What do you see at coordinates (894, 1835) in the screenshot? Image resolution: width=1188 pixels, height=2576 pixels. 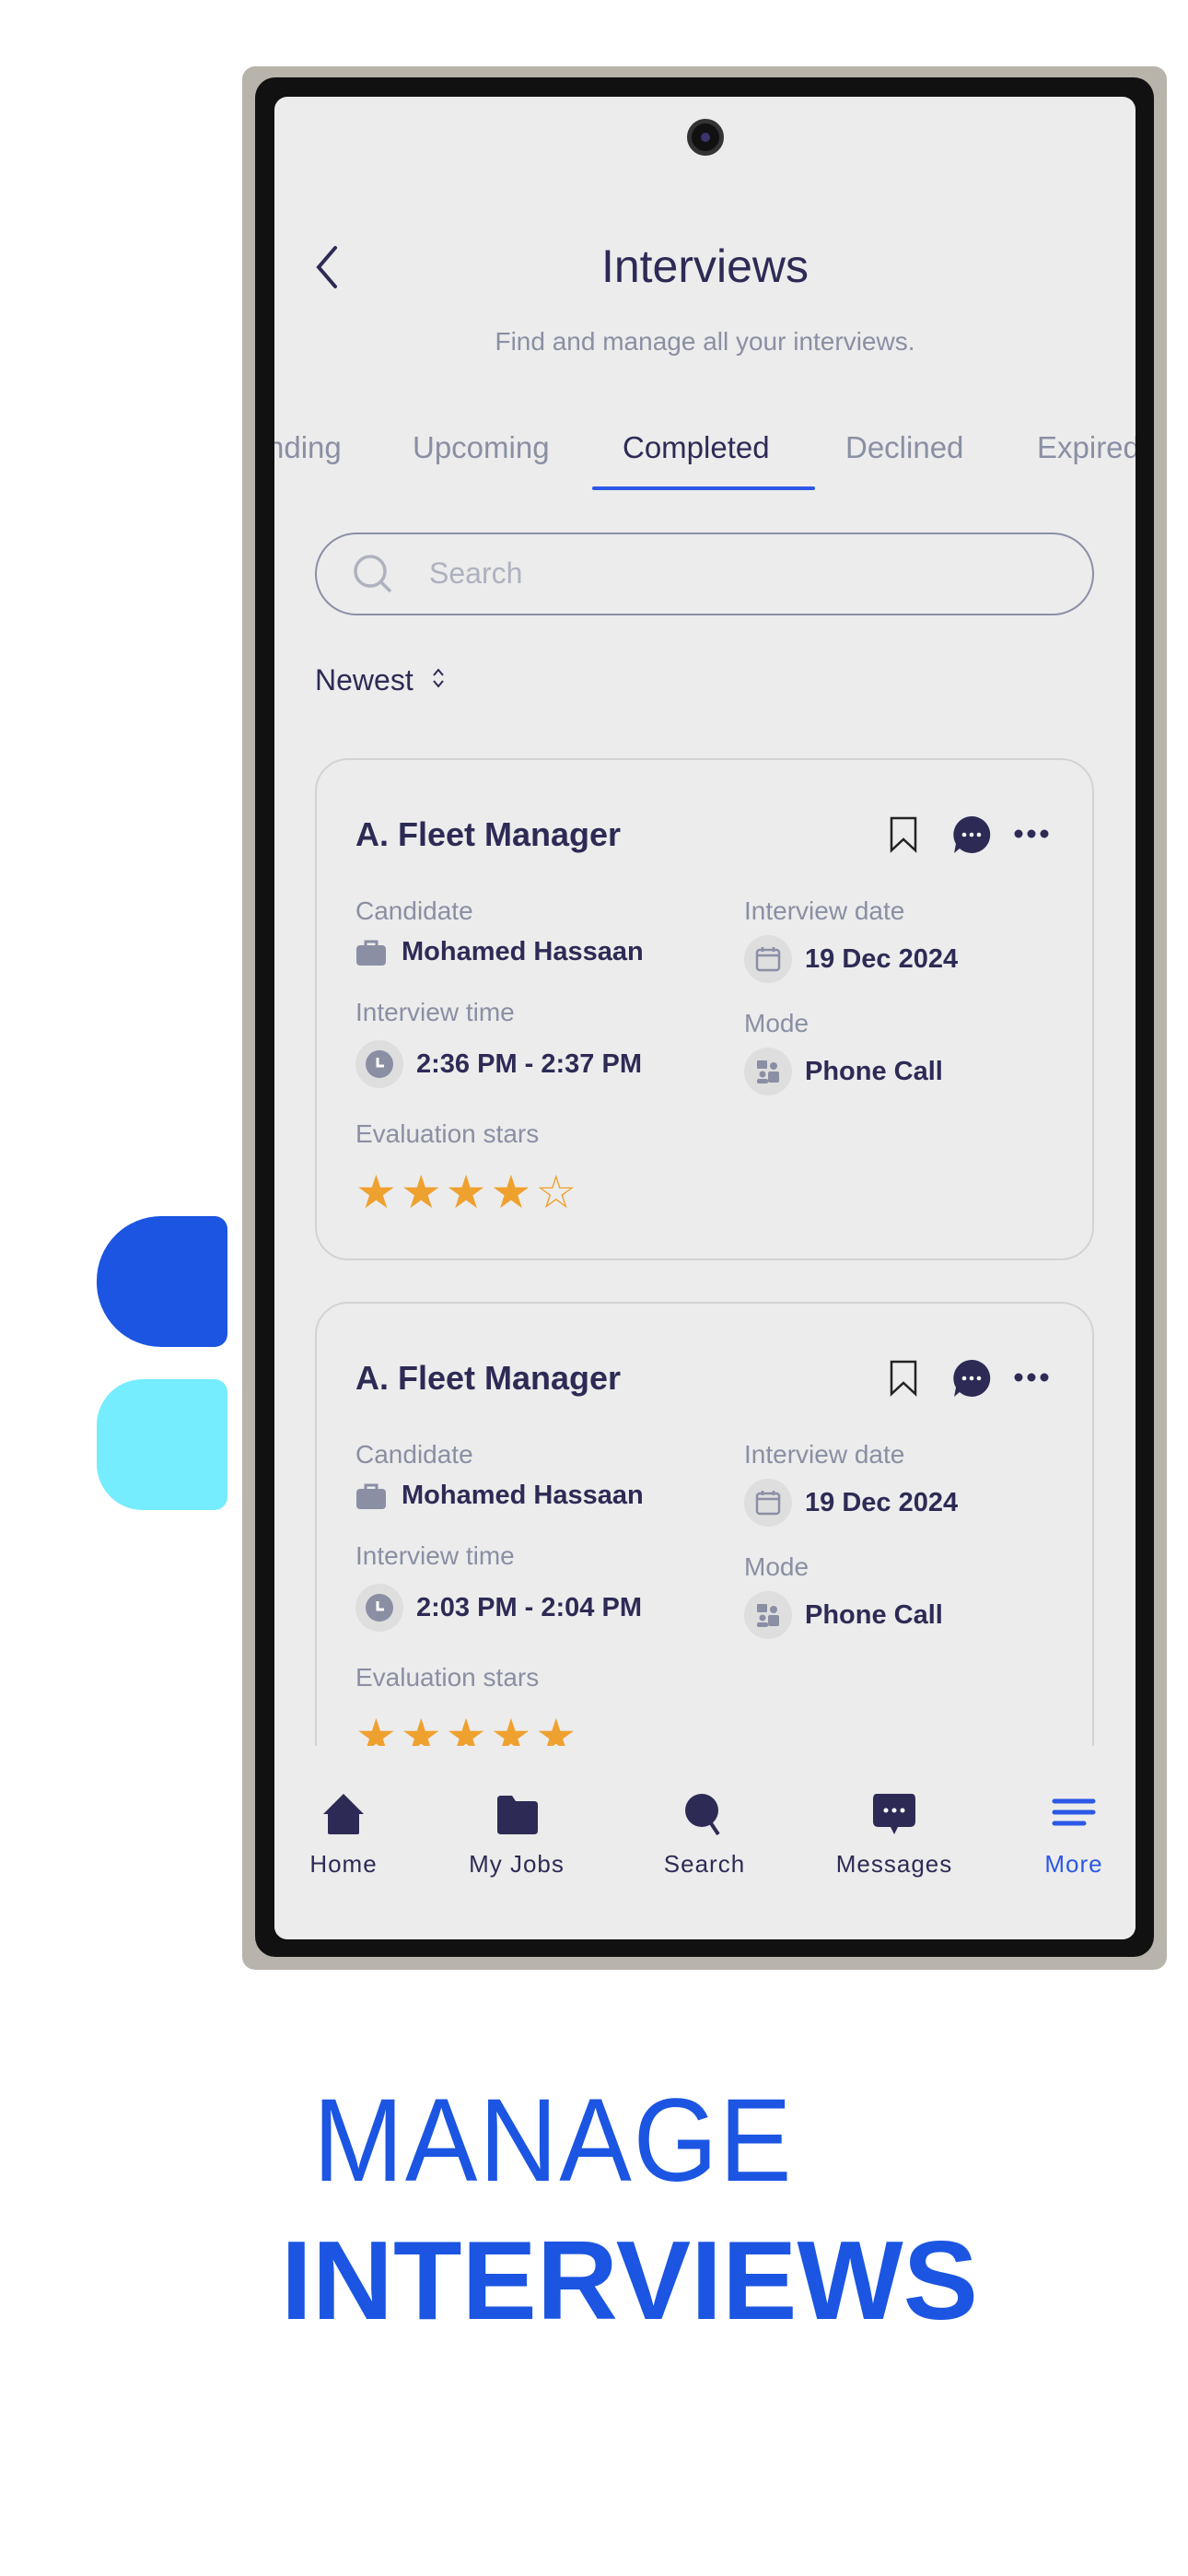 I see `nav-messages: Messages` at bounding box center [894, 1835].